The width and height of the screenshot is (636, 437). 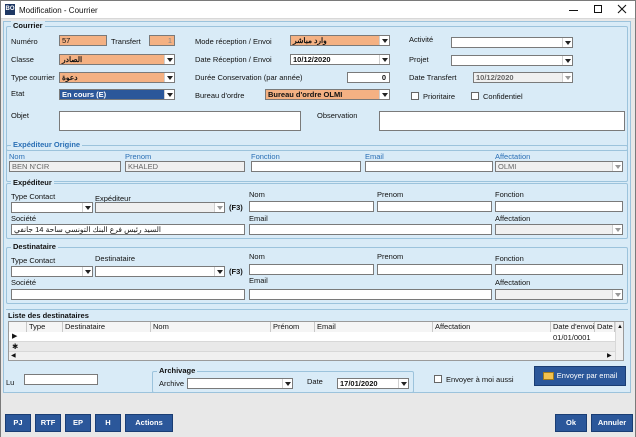 I want to click on numero-field: 57, so click(x=83, y=40).